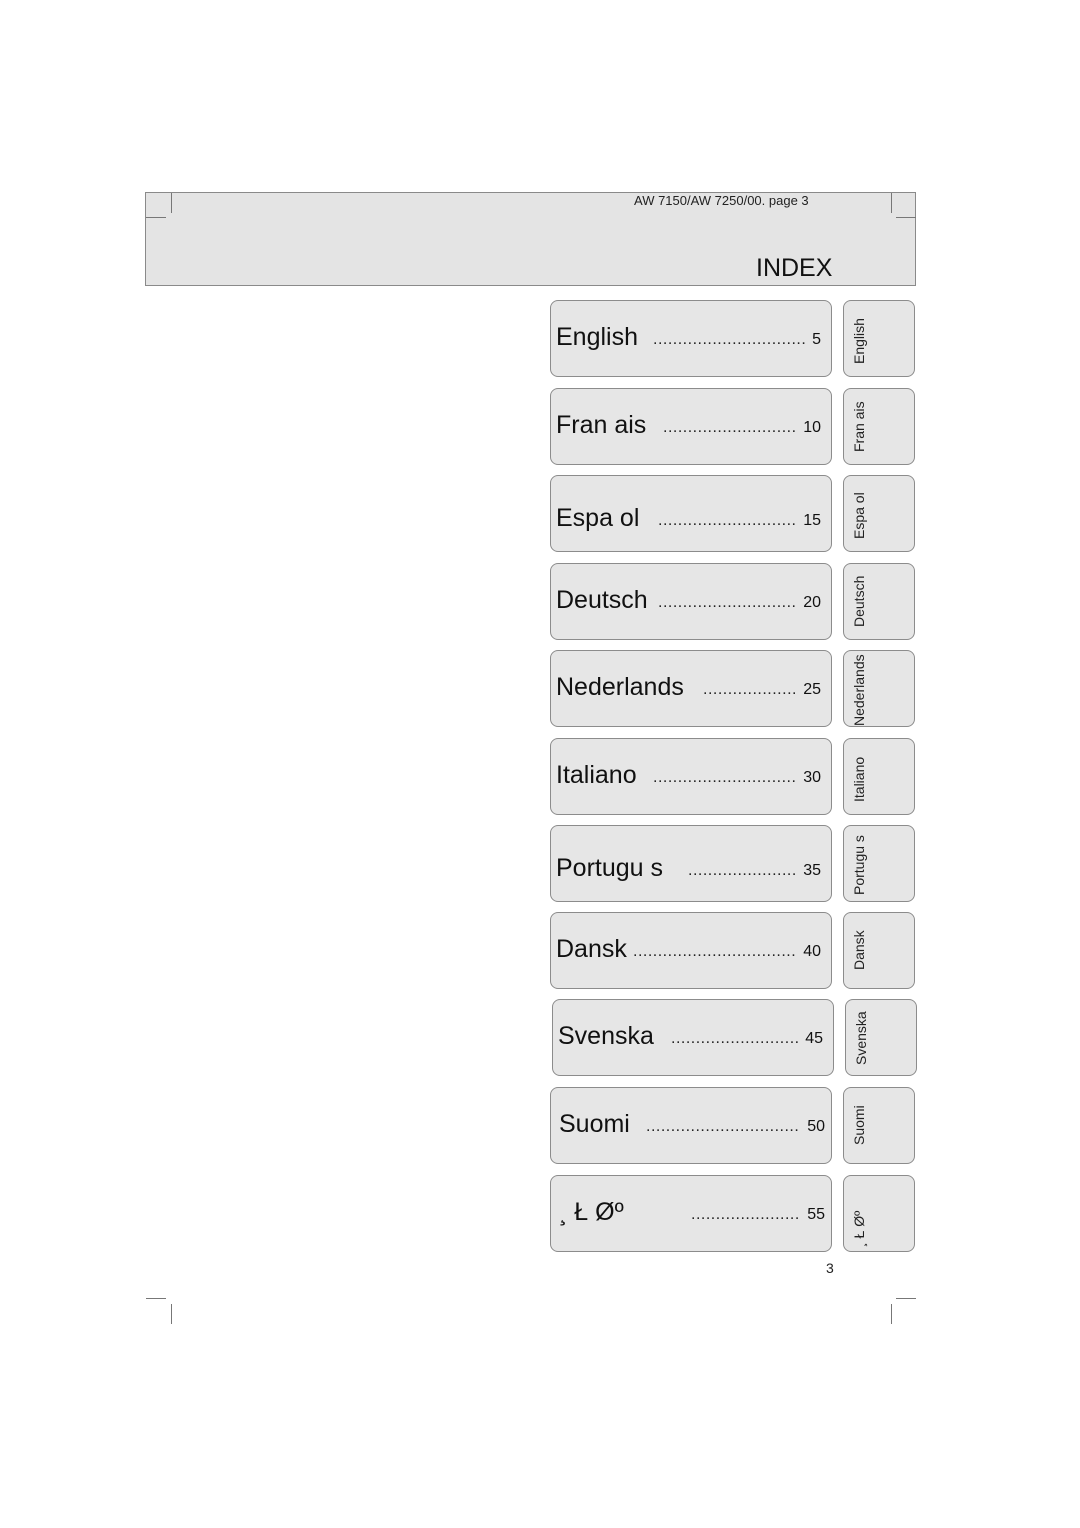  What do you see at coordinates (859, 865) in the screenshot?
I see `tab-label: Portugu s` at bounding box center [859, 865].